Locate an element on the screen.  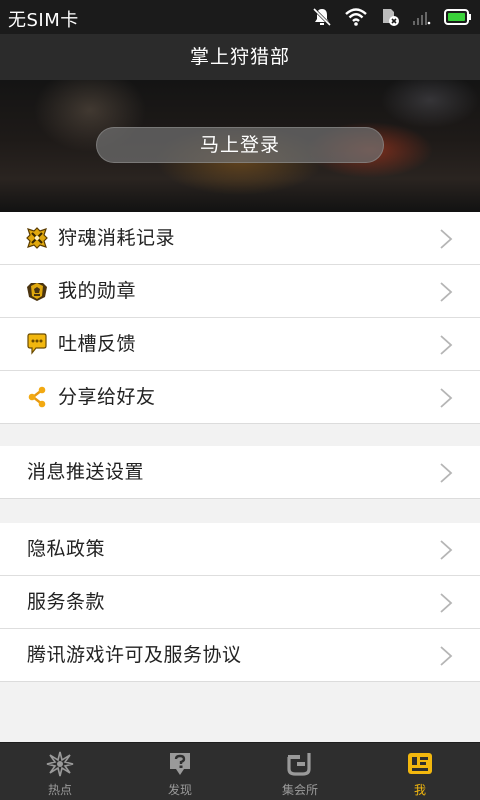
login-button: 马上登录 is located at coordinates (240, 145).